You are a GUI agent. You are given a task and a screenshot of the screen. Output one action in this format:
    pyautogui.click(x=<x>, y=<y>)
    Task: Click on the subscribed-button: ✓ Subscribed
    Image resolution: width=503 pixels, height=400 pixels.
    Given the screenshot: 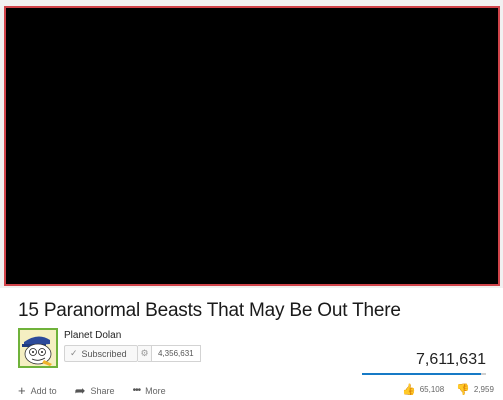 What is the action you would take?
    pyautogui.click(x=101, y=353)
    